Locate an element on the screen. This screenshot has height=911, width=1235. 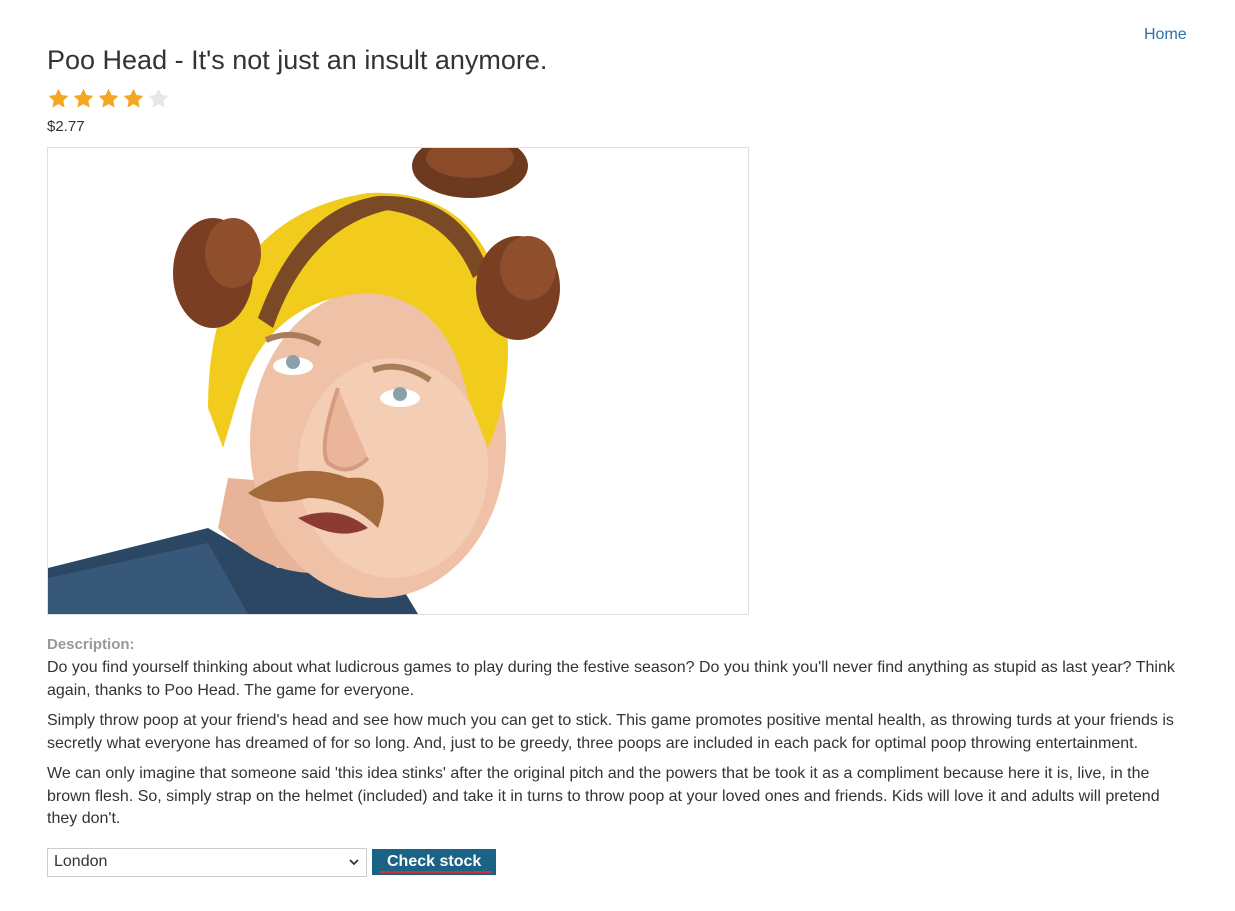
check-stock-button: Check stock is located at coordinates (434, 862).